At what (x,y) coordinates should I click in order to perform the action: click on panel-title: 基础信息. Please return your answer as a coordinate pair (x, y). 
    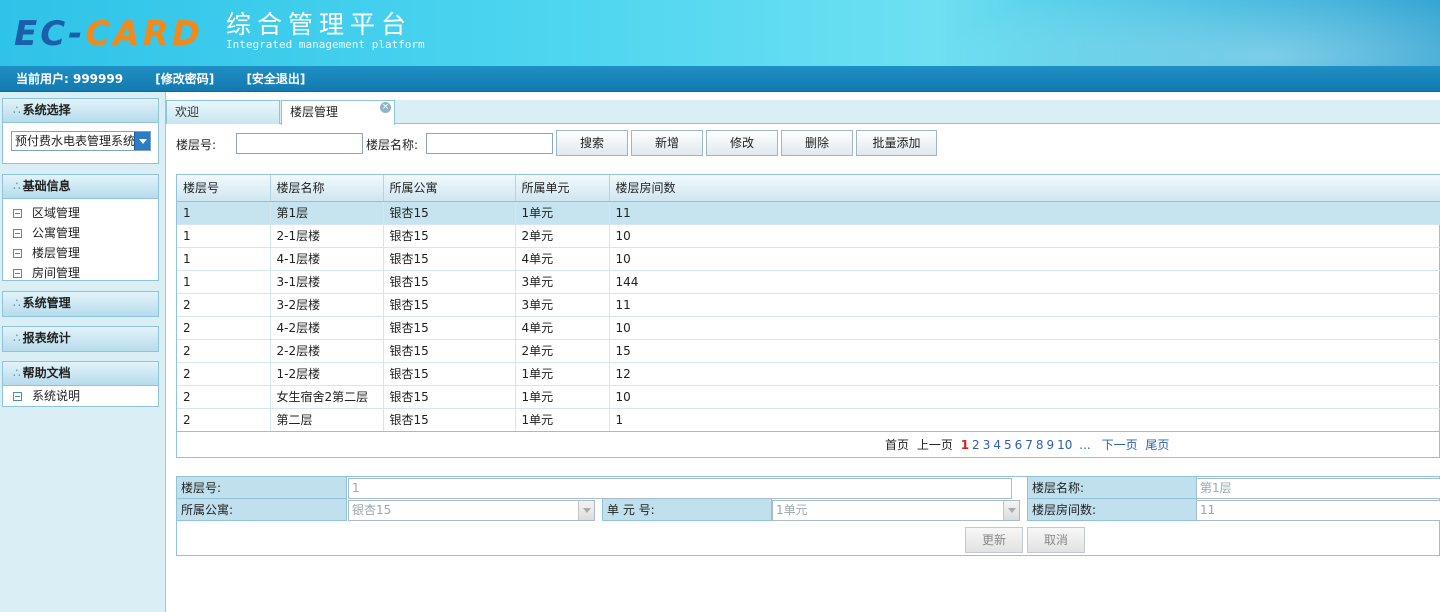
    Looking at the image, I should click on (46, 186).